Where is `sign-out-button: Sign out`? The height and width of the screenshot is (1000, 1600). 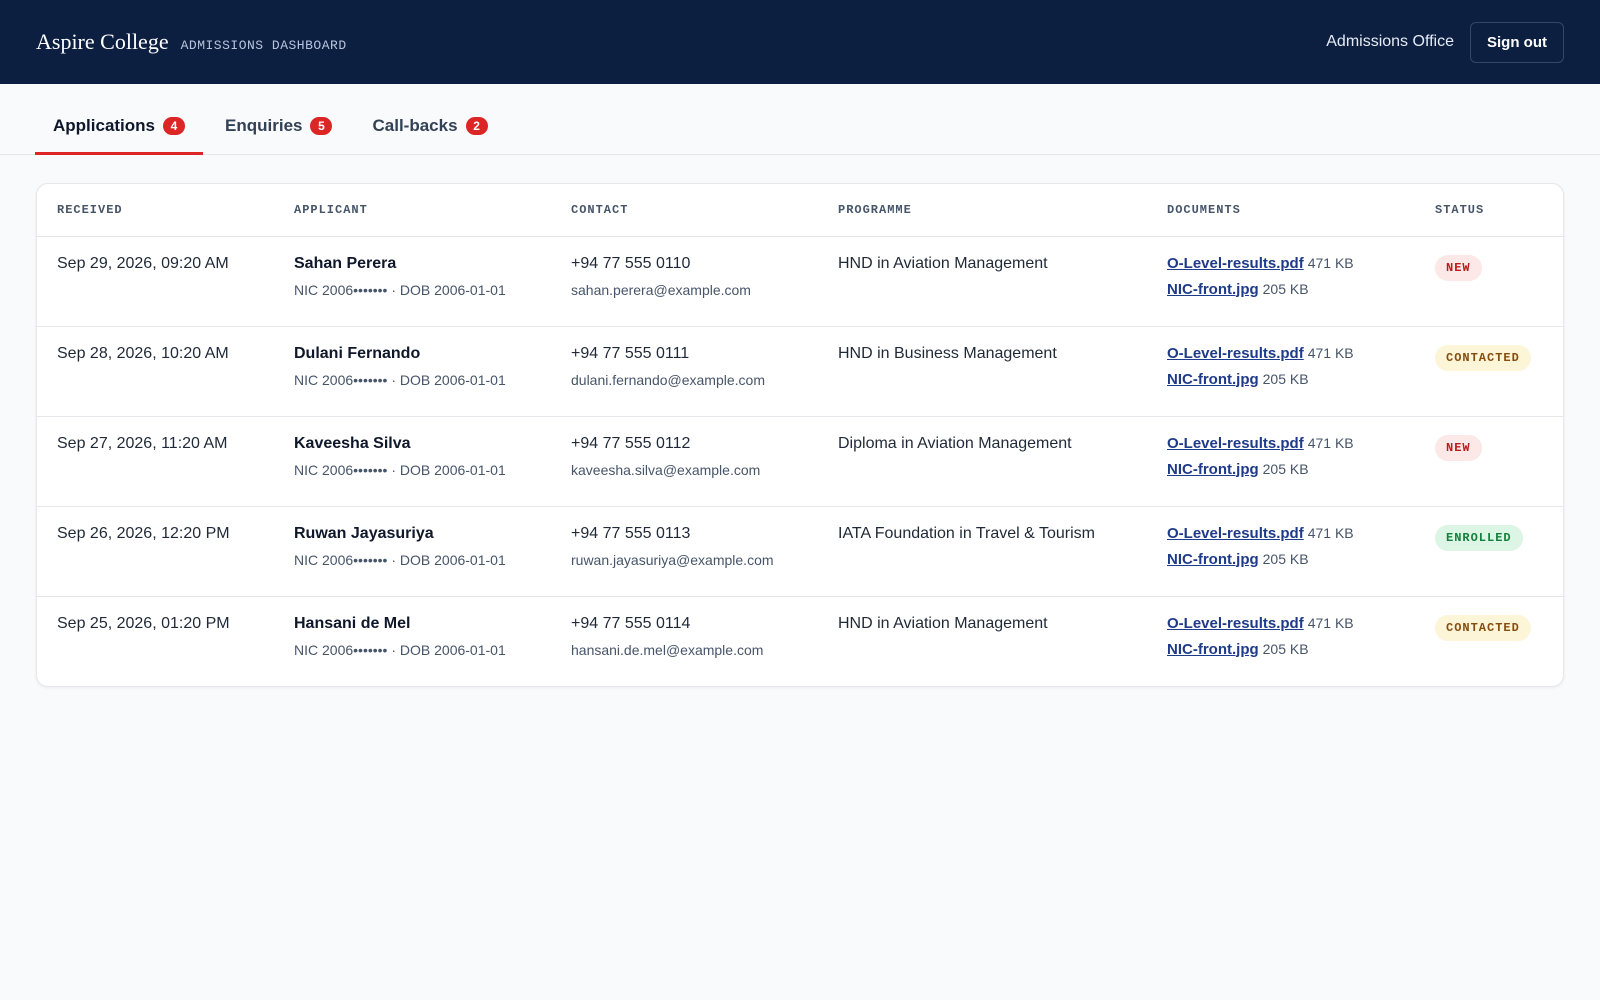 sign-out-button: Sign out is located at coordinates (1517, 42).